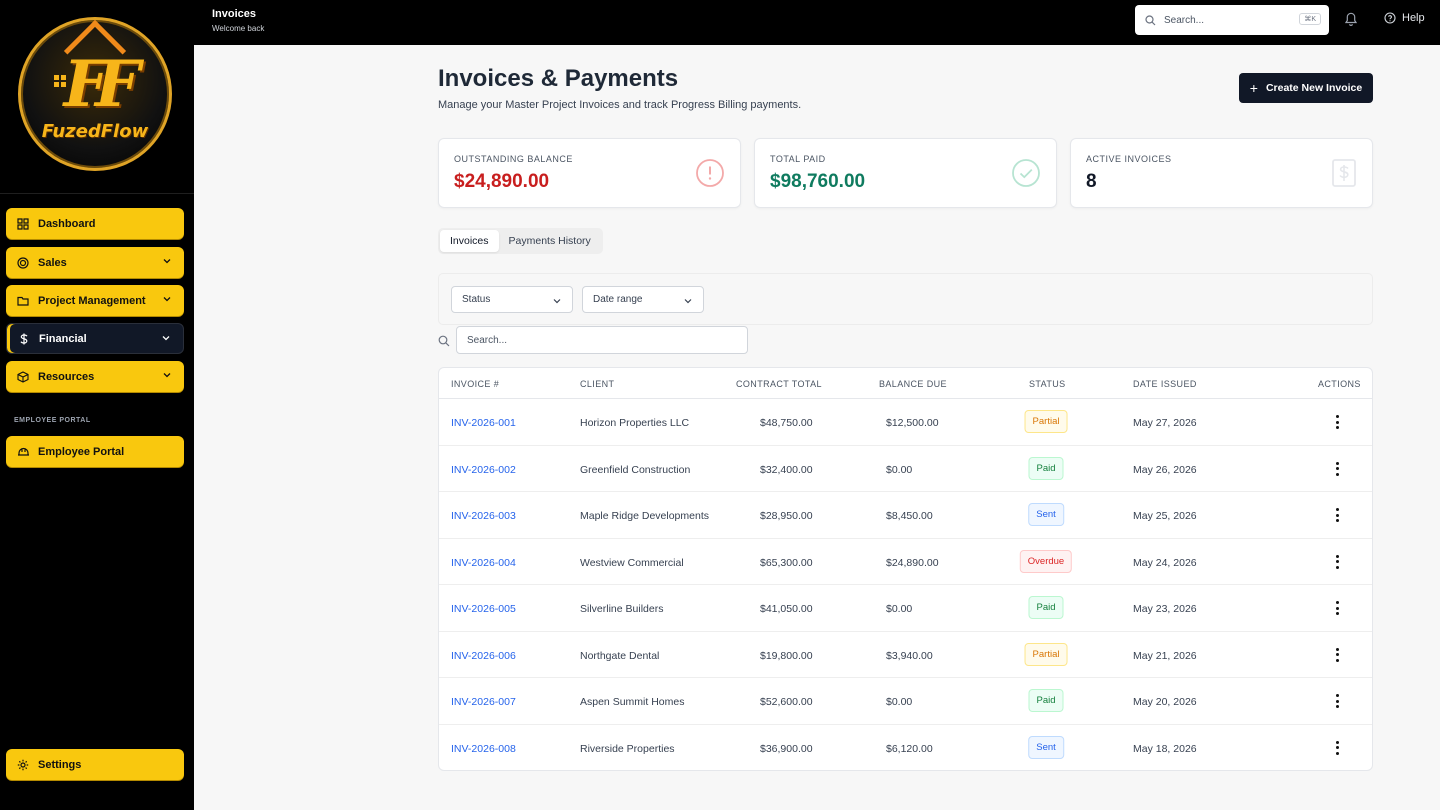  I want to click on invoice-number-link: INV-2026-001, so click(483, 423).